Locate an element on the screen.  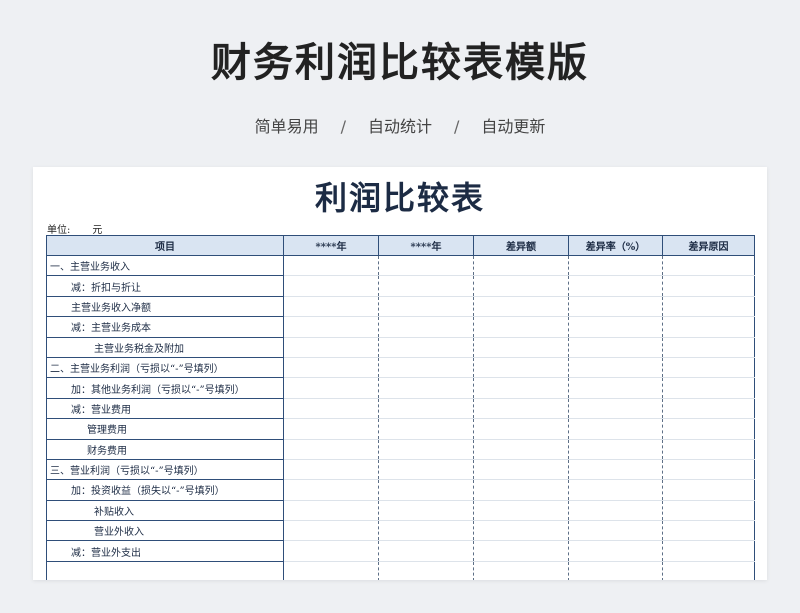
row-label-cell: 二、主营业务利润（亏损以“-”号填列） is located at coordinates (165, 368).